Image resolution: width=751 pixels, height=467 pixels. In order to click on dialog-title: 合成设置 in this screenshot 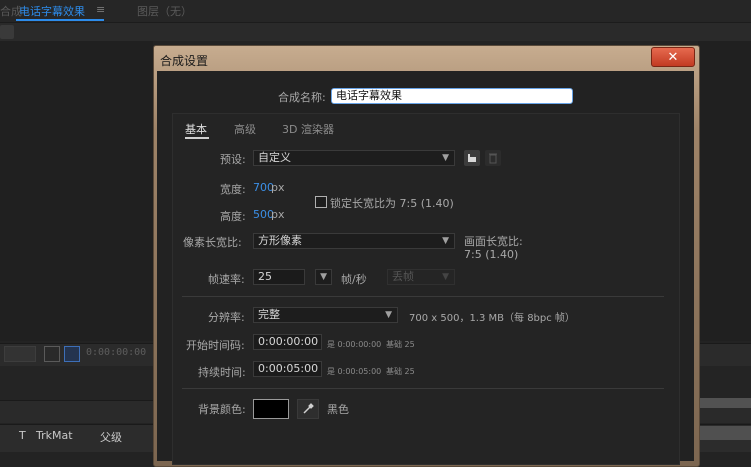, I will do `click(184, 61)`.